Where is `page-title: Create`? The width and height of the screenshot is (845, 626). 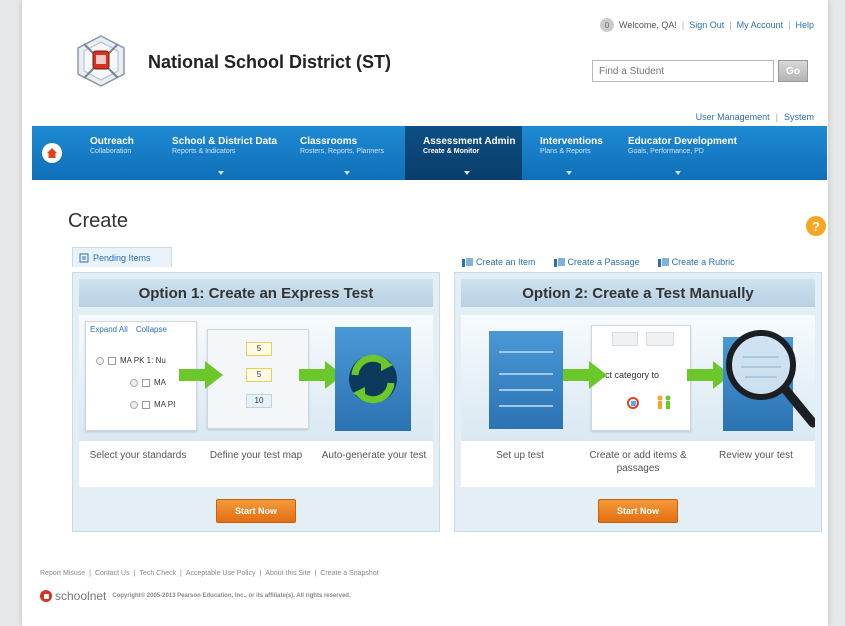
page-title: Create is located at coordinates (98, 221).